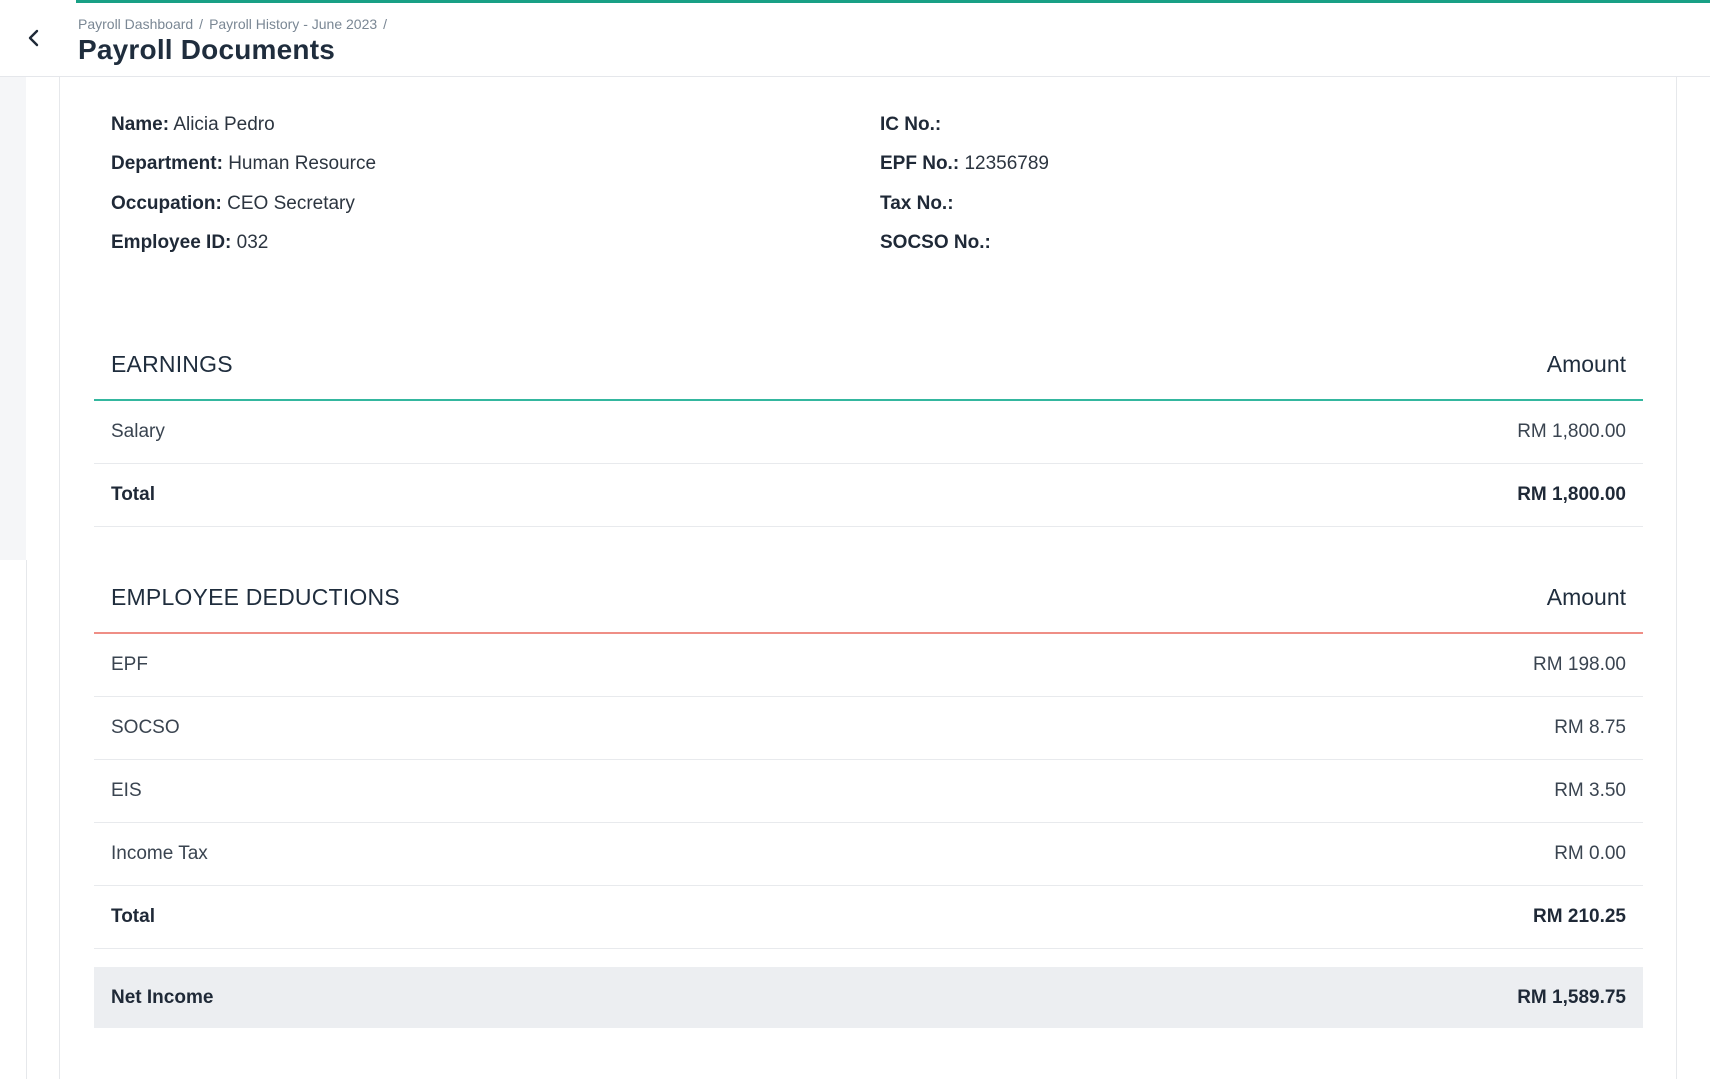  I want to click on chevron-left-icon, so click(33, 38).